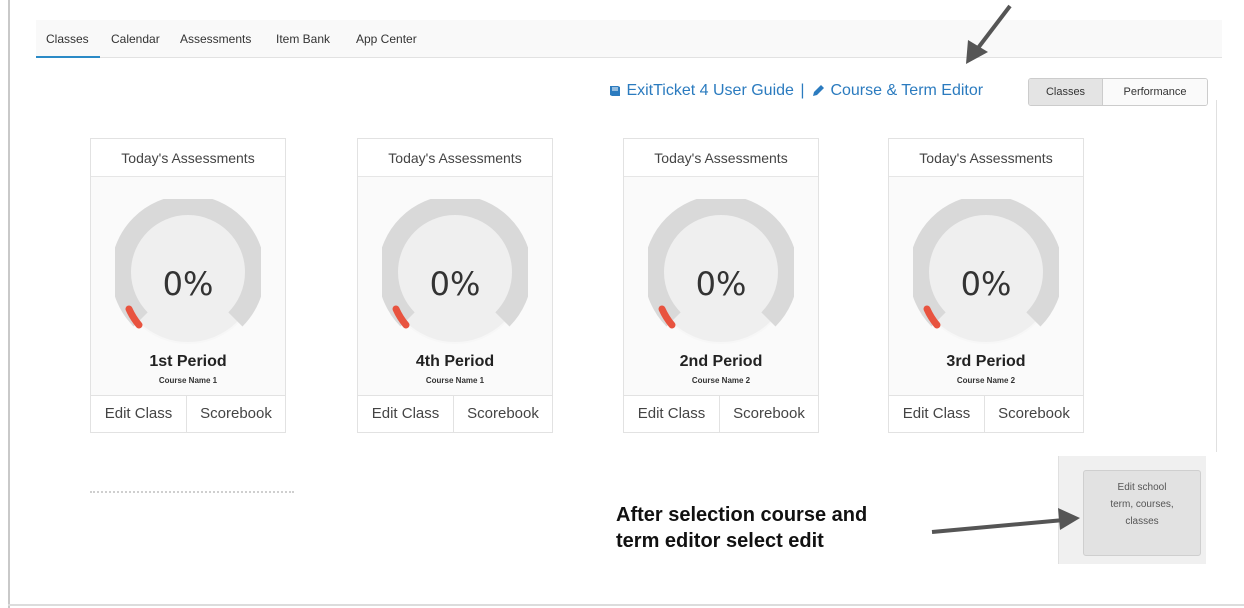 This screenshot has height=608, width=1244. I want to click on toggle-classes-button: Classes, so click(1066, 92).